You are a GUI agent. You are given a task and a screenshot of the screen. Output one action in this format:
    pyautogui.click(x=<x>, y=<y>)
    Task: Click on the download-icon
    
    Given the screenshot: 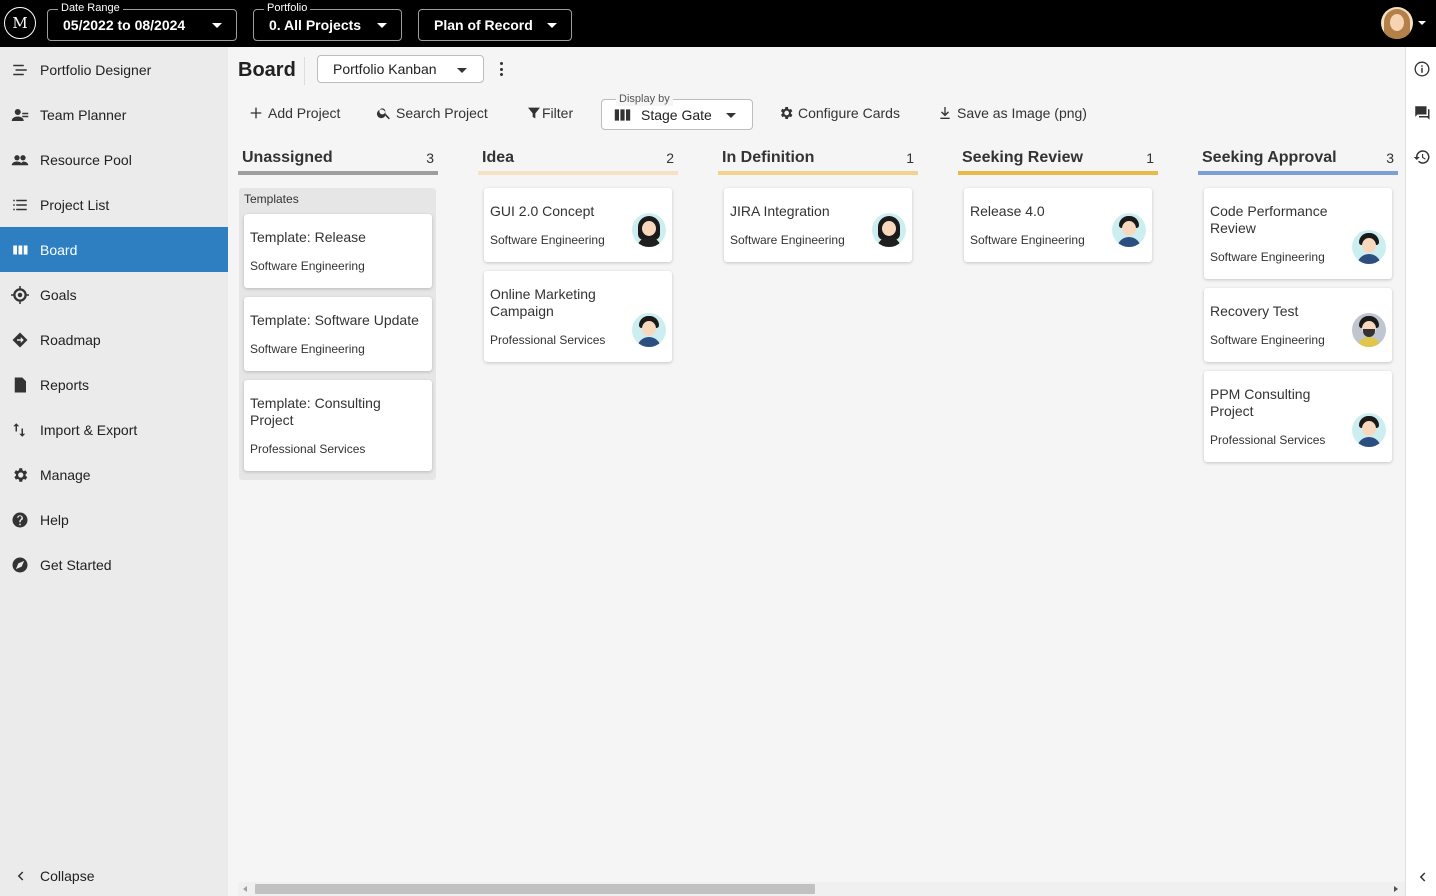 What is the action you would take?
    pyautogui.click(x=945, y=113)
    